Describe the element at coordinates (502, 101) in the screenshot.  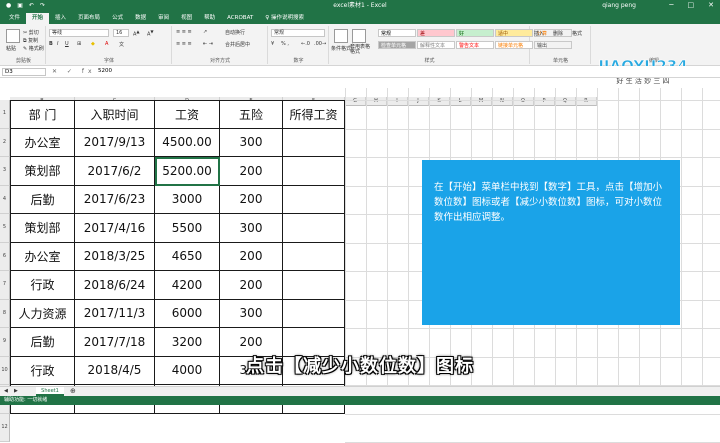
I see `column-header-N: N` at that location.